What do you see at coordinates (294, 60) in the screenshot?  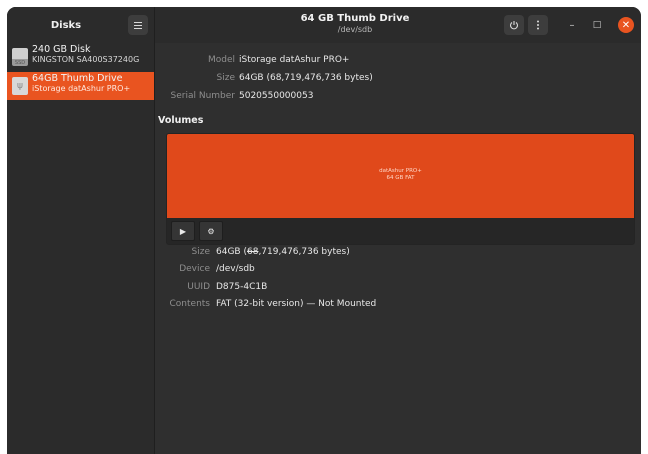 I see `model-value: iStorage datAshur PRO+` at bounding box center [294, 60].